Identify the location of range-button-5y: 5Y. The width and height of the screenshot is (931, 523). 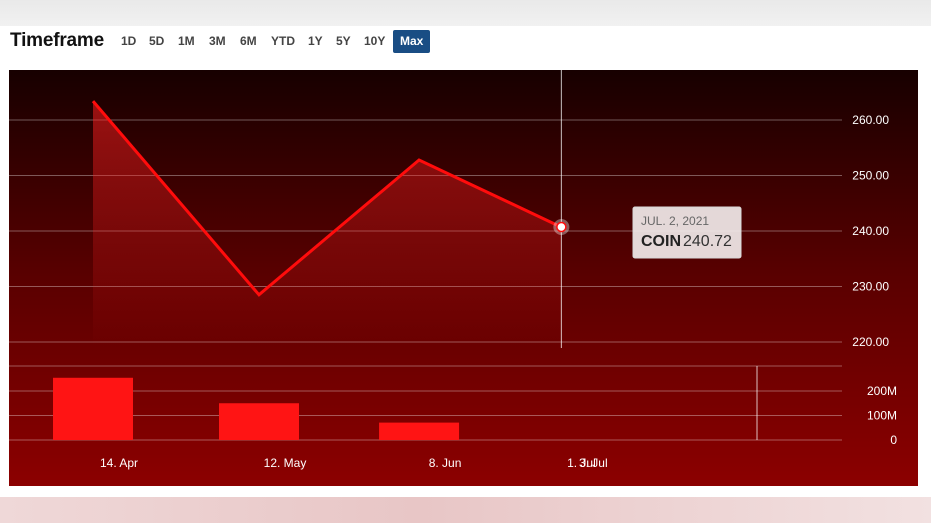
(343, 41).